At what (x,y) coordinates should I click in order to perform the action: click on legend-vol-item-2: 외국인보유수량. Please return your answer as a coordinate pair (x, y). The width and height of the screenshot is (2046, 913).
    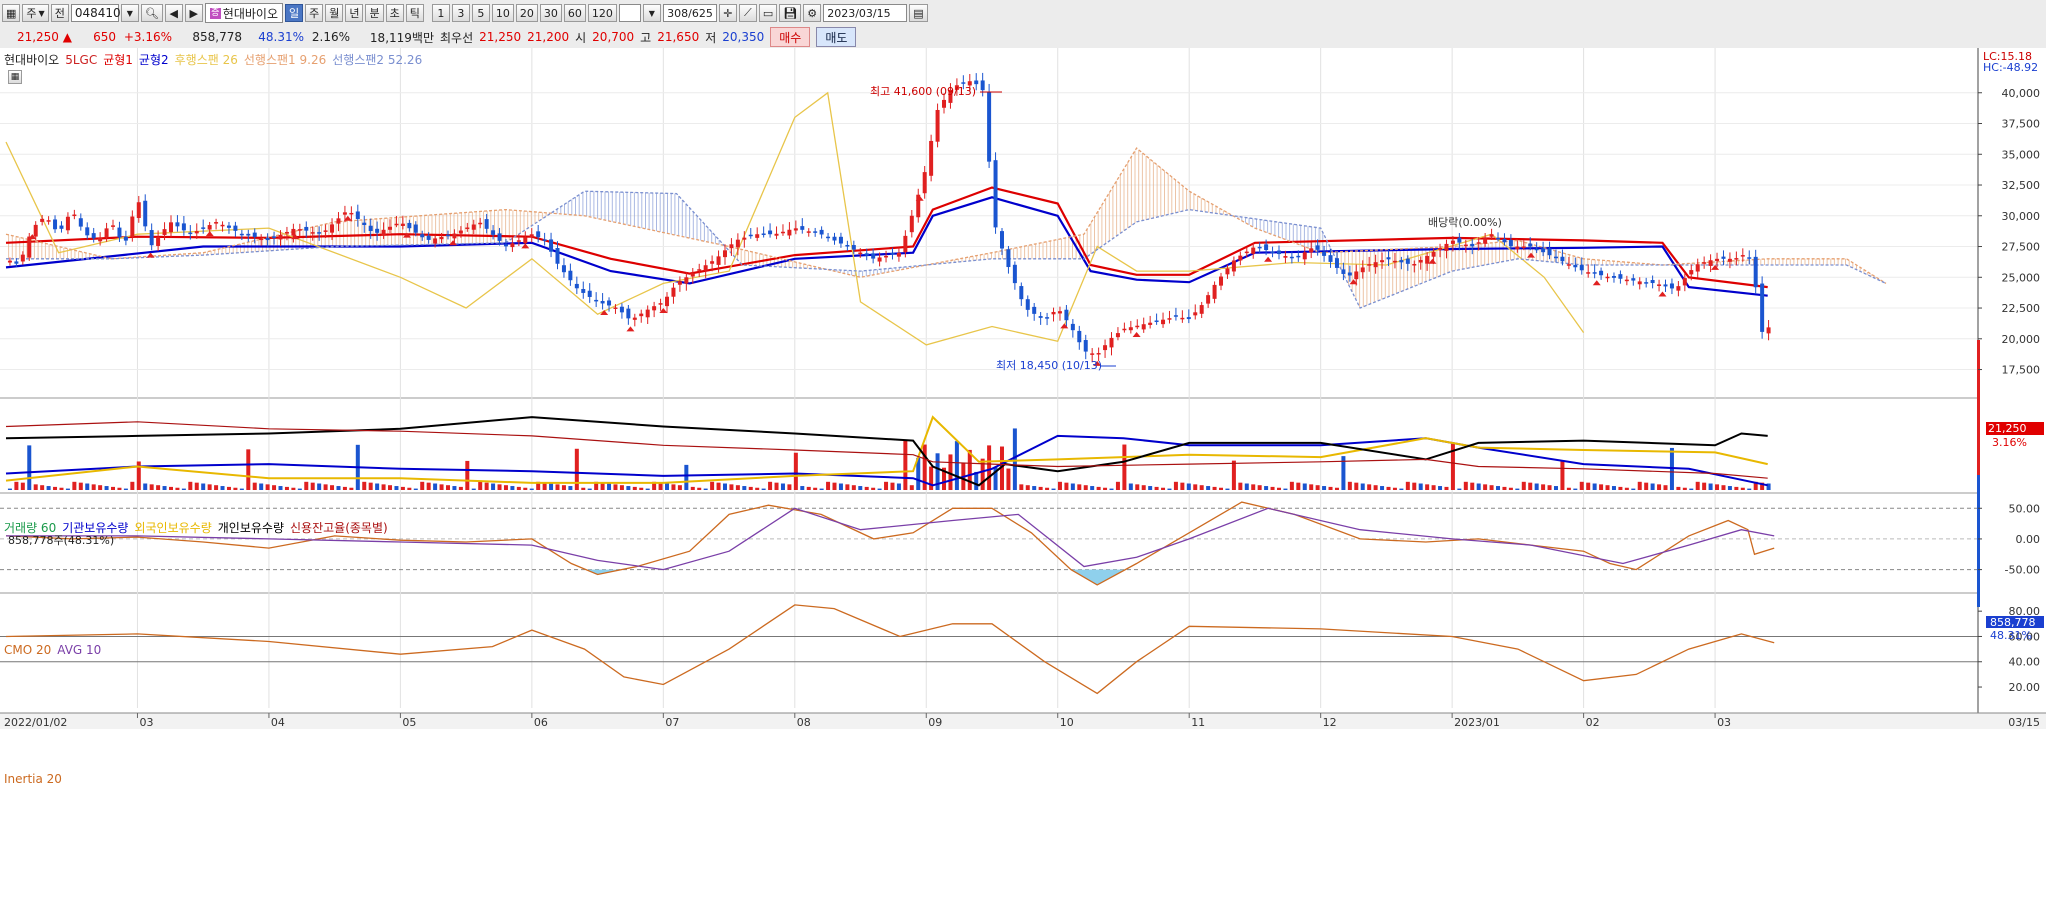
    Looking at the image, I should click on (172, 528).